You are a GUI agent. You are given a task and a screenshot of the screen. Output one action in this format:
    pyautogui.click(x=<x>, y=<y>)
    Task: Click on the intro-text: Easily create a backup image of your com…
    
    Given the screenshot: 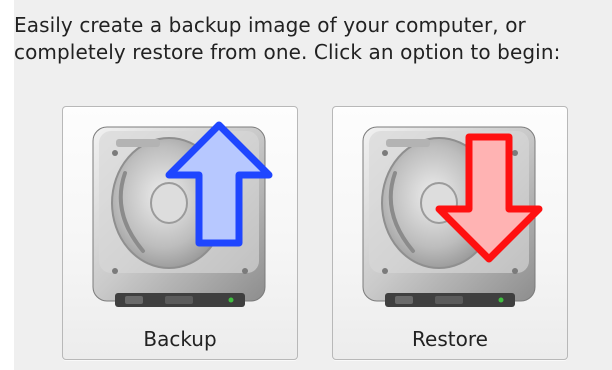 What is the action you would take?
    pyautogui.click(x=309, y=39)
    